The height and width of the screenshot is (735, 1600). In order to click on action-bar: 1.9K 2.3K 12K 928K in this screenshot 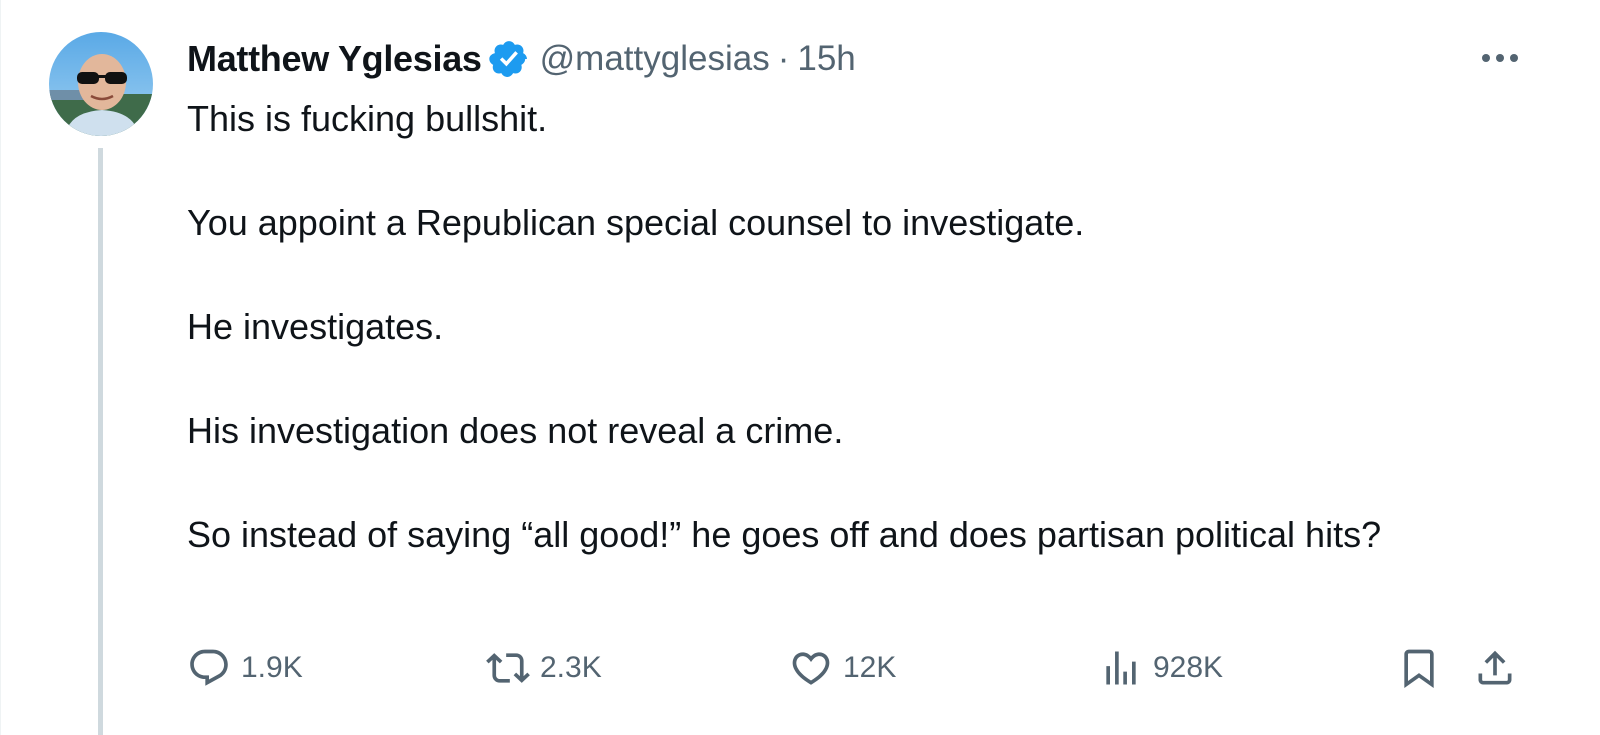, I will do `click(857, 668)`.